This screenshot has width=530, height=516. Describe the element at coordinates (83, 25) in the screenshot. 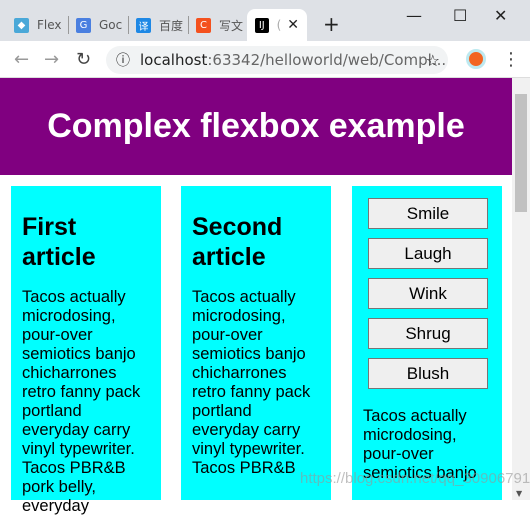

I see `google-translate-icon: G` at that location.